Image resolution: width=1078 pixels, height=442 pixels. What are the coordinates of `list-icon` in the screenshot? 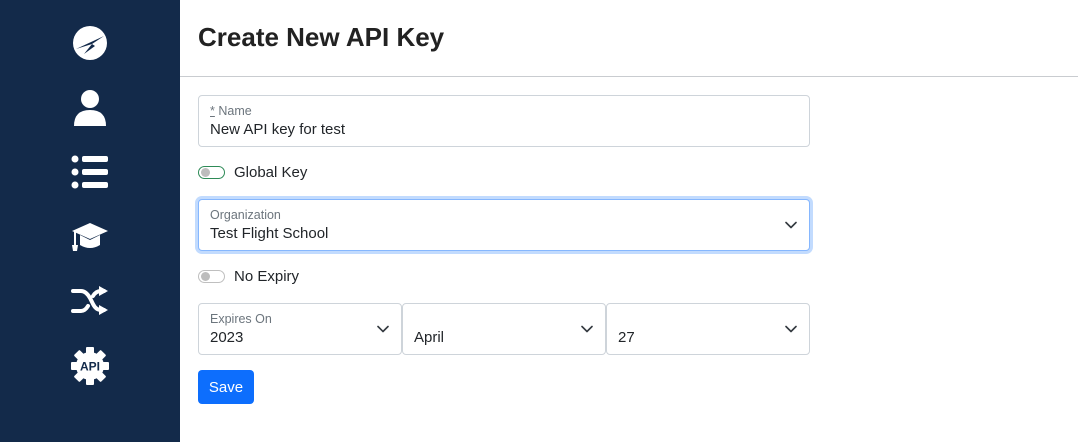 It's located at (89, 172).